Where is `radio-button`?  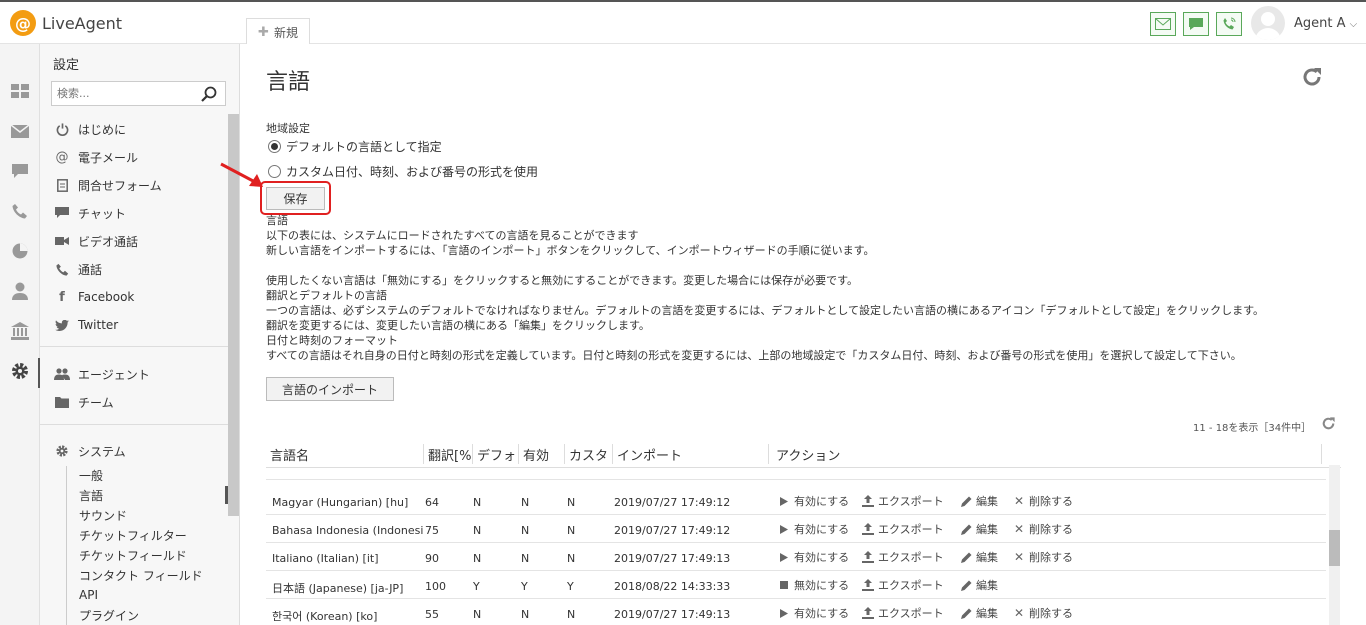 radio-button is located at coordinates (274, 171).